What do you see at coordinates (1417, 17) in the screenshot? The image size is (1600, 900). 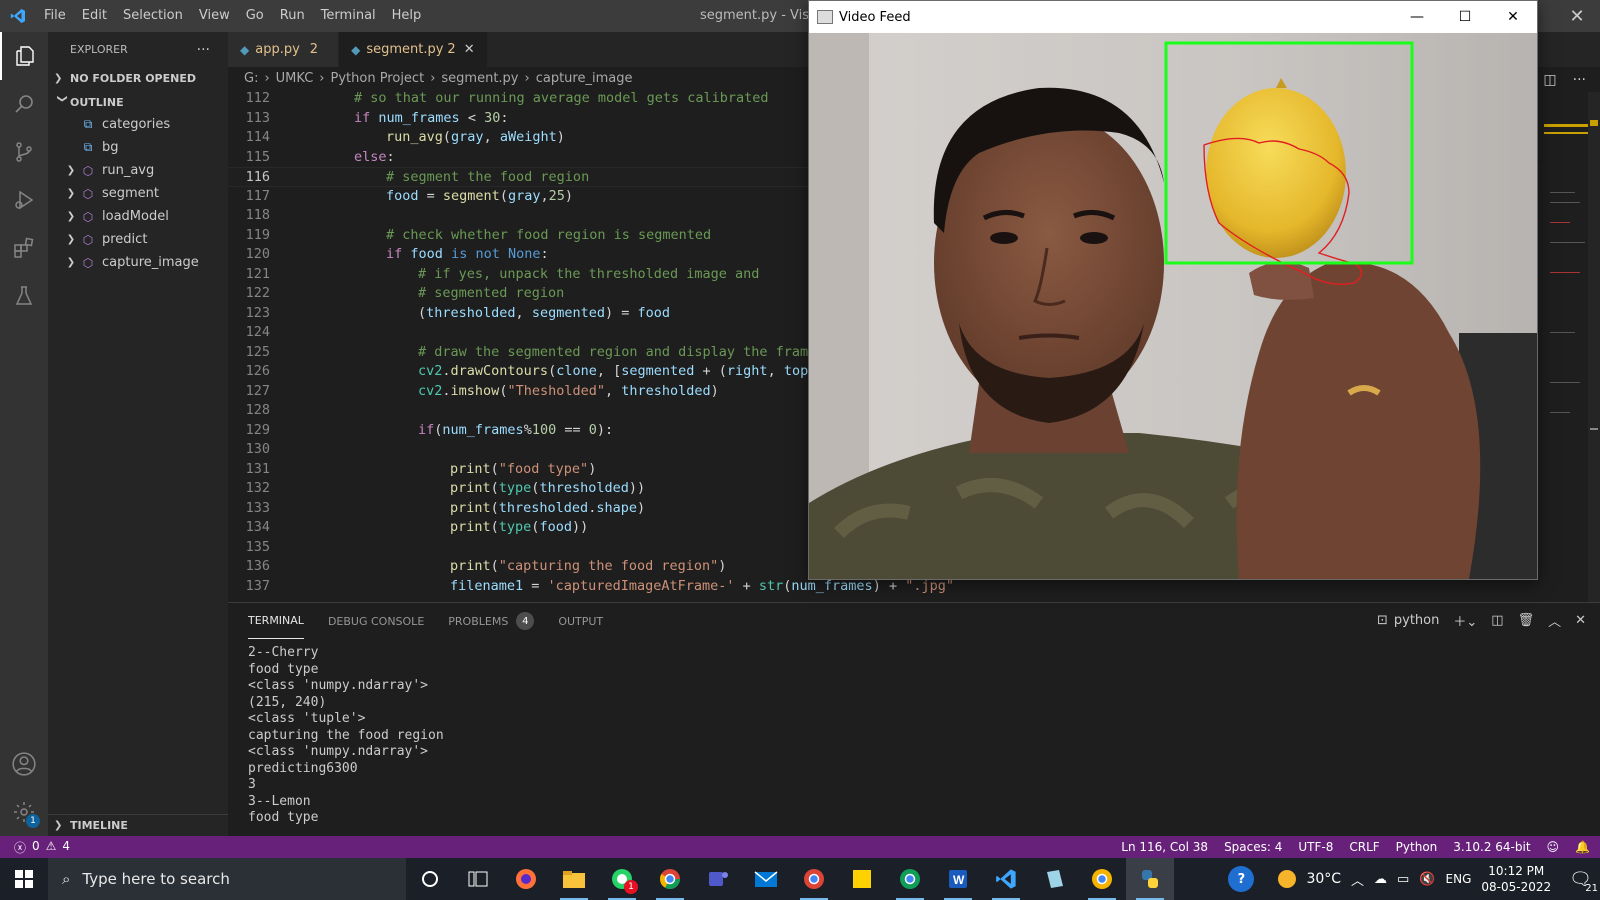 I see `minimize-icon: —` at bounding box center [1417, 17].